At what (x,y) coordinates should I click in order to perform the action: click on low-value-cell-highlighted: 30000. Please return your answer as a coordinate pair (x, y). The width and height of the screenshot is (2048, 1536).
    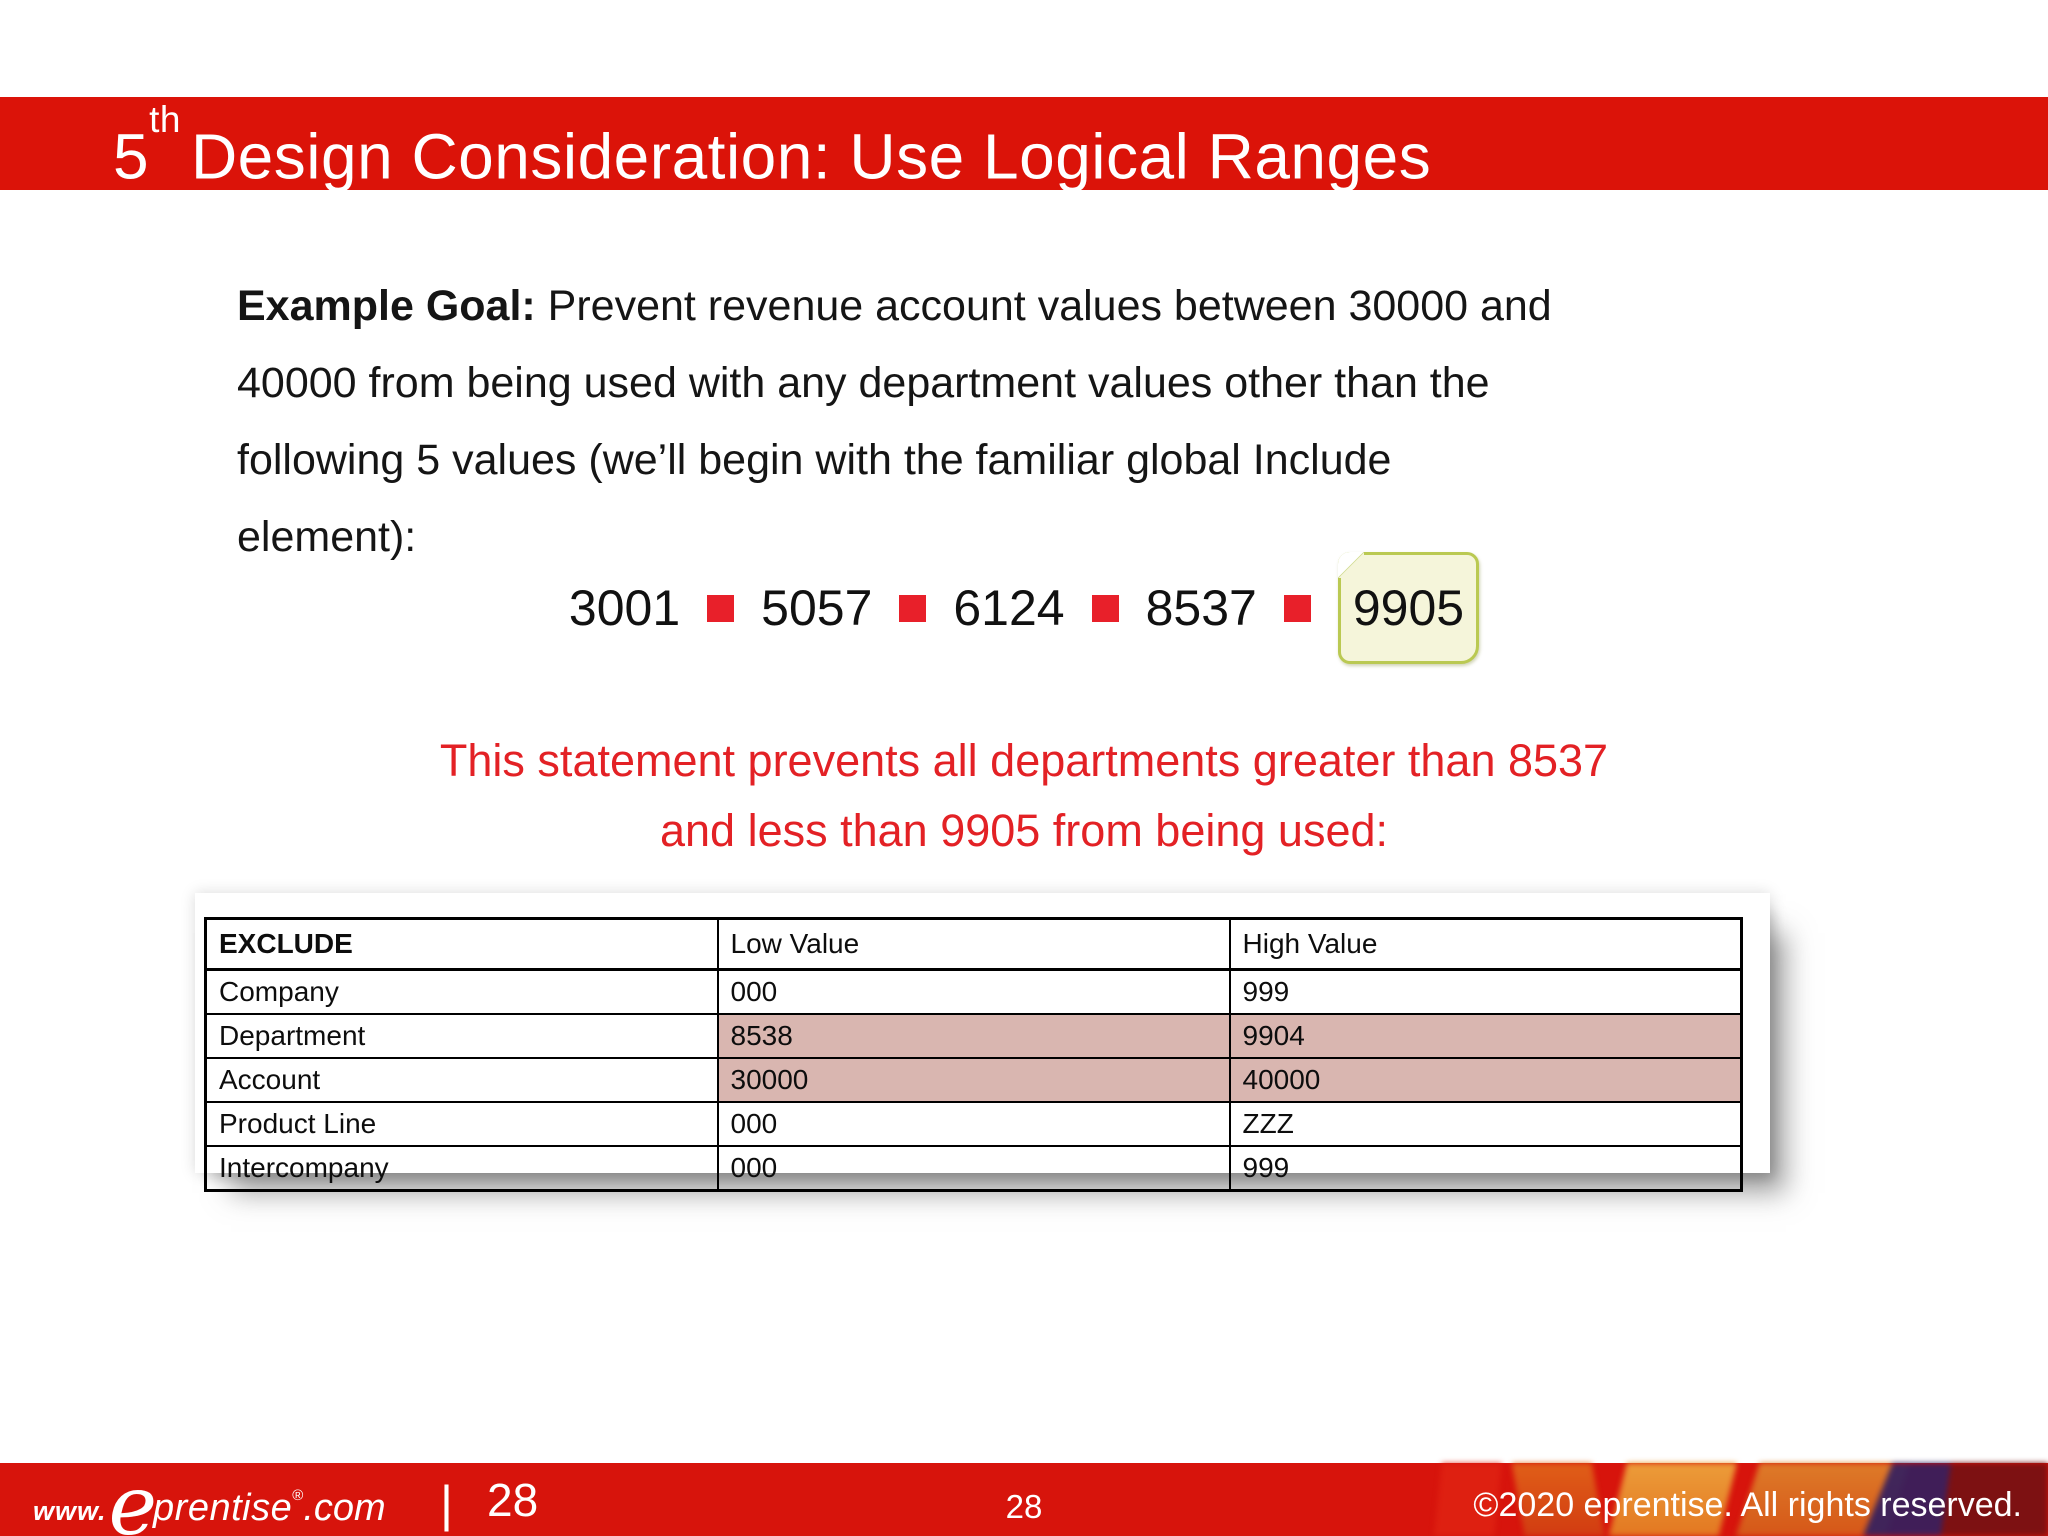
    Looking at the image, I should click on (973, 1080).